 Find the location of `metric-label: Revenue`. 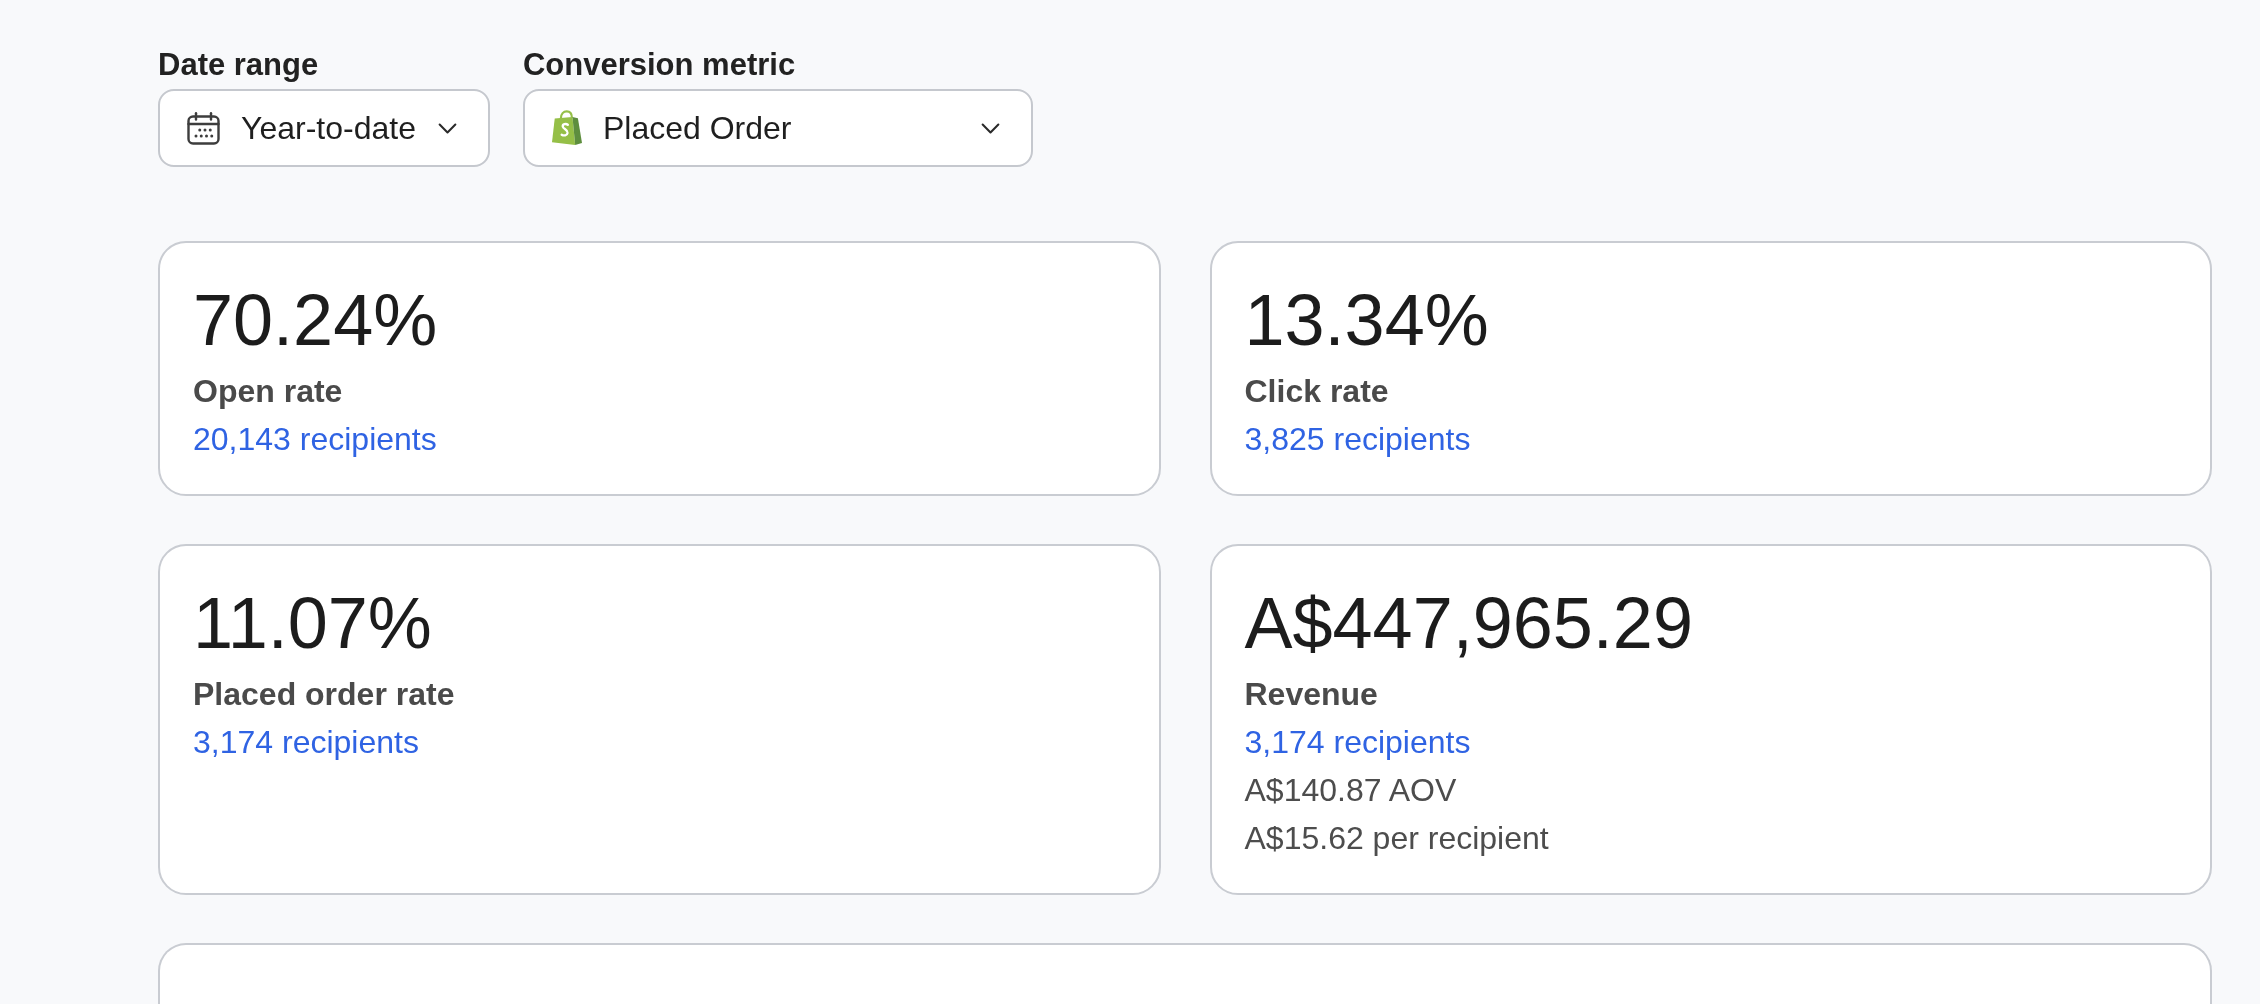

metric-label: Revenue is located at coordinates (1311, 694).